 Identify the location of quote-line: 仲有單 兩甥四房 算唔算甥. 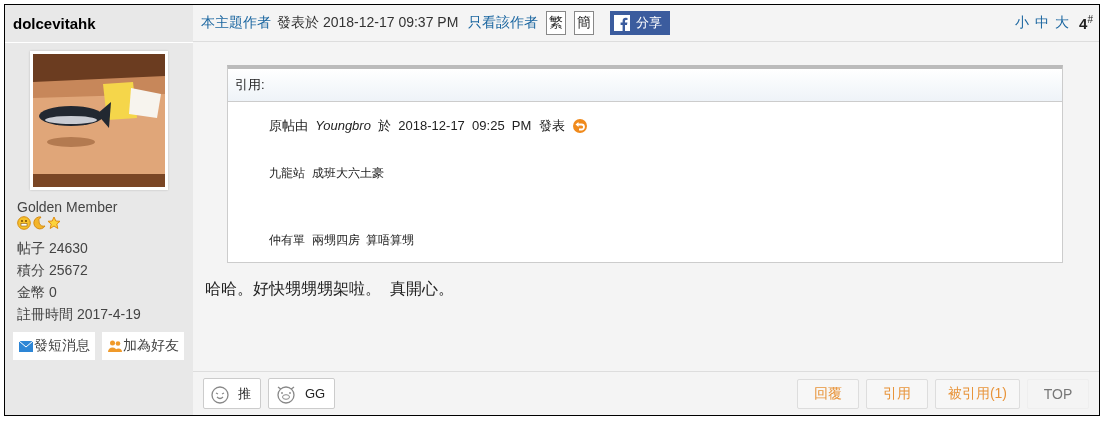
(342, 240).